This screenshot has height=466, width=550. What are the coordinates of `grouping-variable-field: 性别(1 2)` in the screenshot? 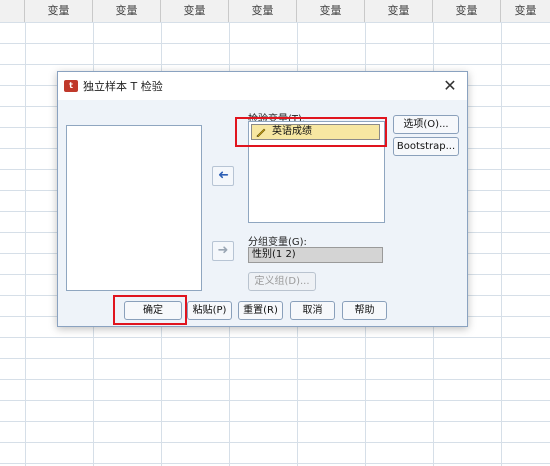 It's located at (315, 255).